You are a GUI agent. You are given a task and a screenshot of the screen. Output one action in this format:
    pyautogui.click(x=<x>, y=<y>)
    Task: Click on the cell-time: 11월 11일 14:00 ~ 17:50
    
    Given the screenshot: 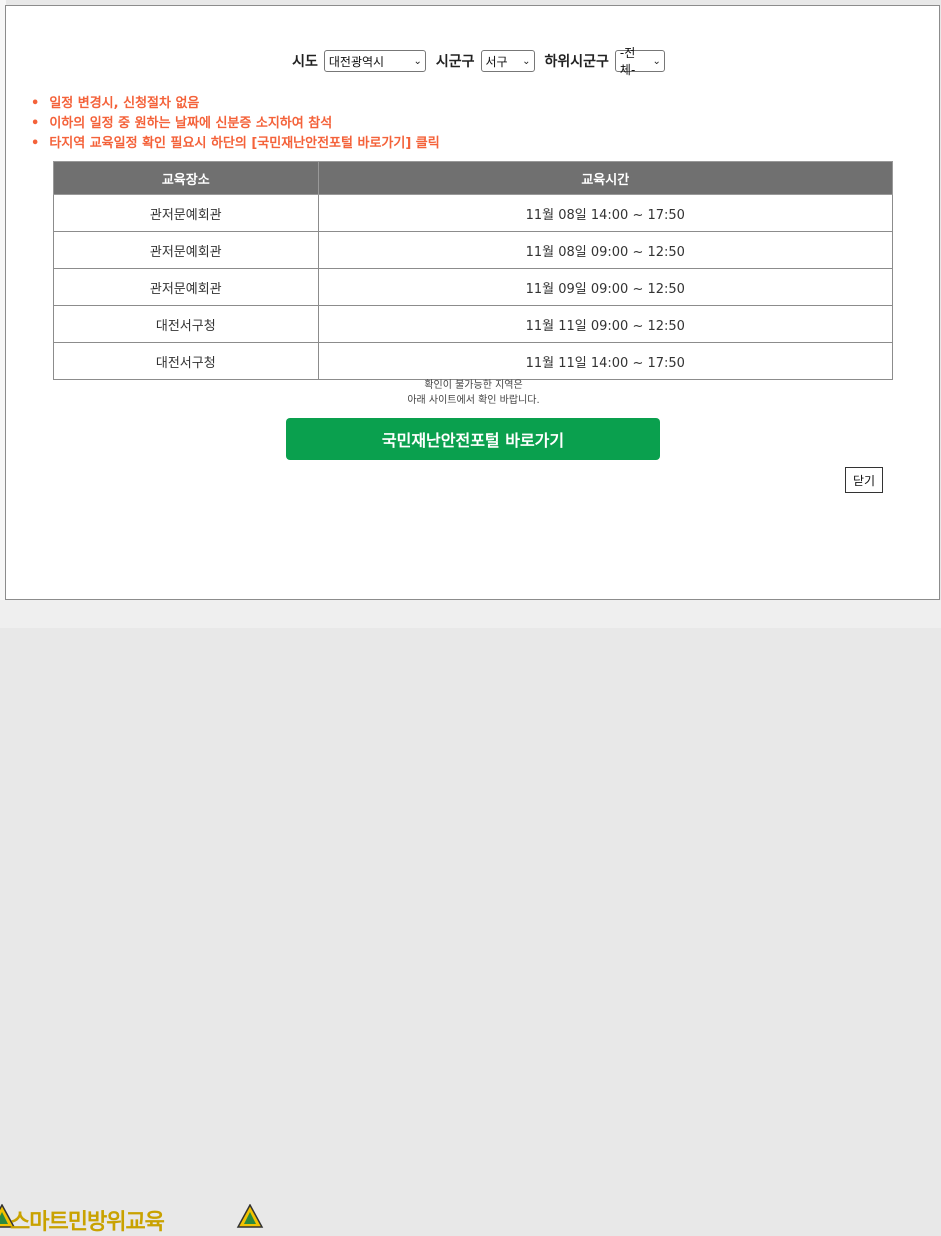 What is the action you would take?
    pyautogui.click(x=605, y=361)
    